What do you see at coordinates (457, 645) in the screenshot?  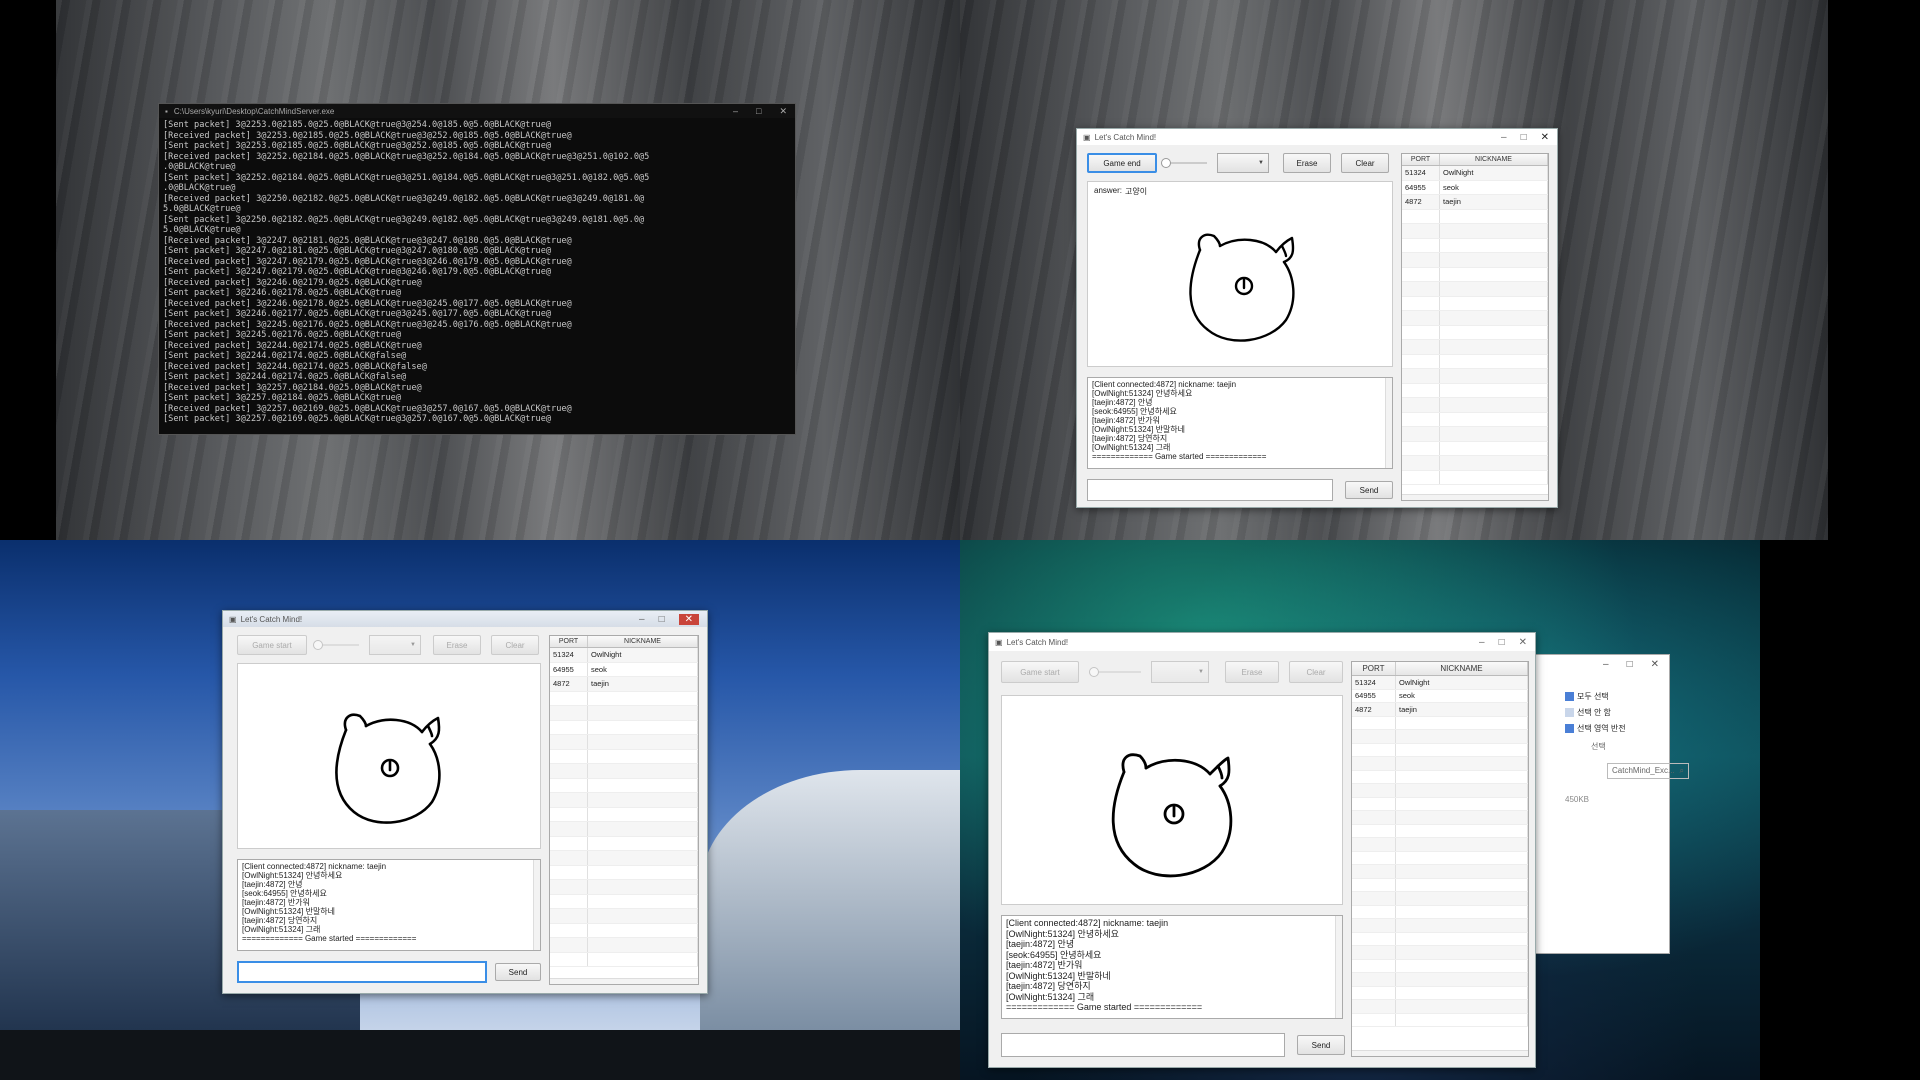 I see `erase-button: Erase` at bounding box center [457, 645].